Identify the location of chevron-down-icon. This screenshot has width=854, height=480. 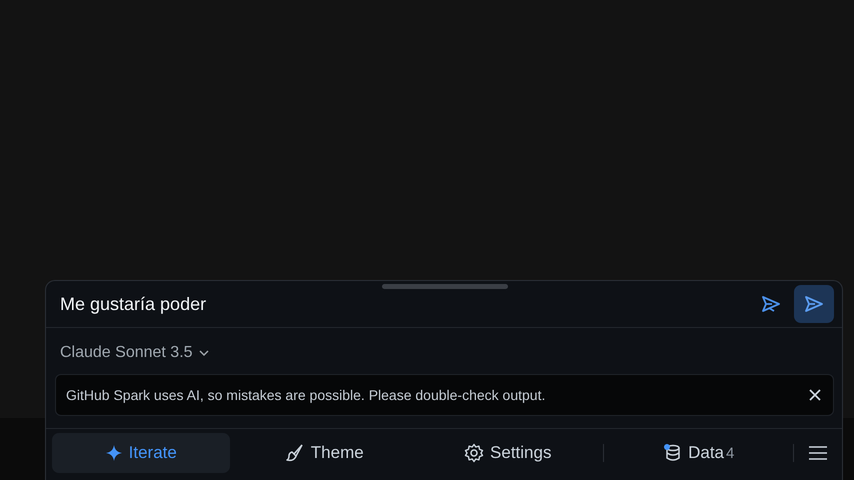
(203, 353).